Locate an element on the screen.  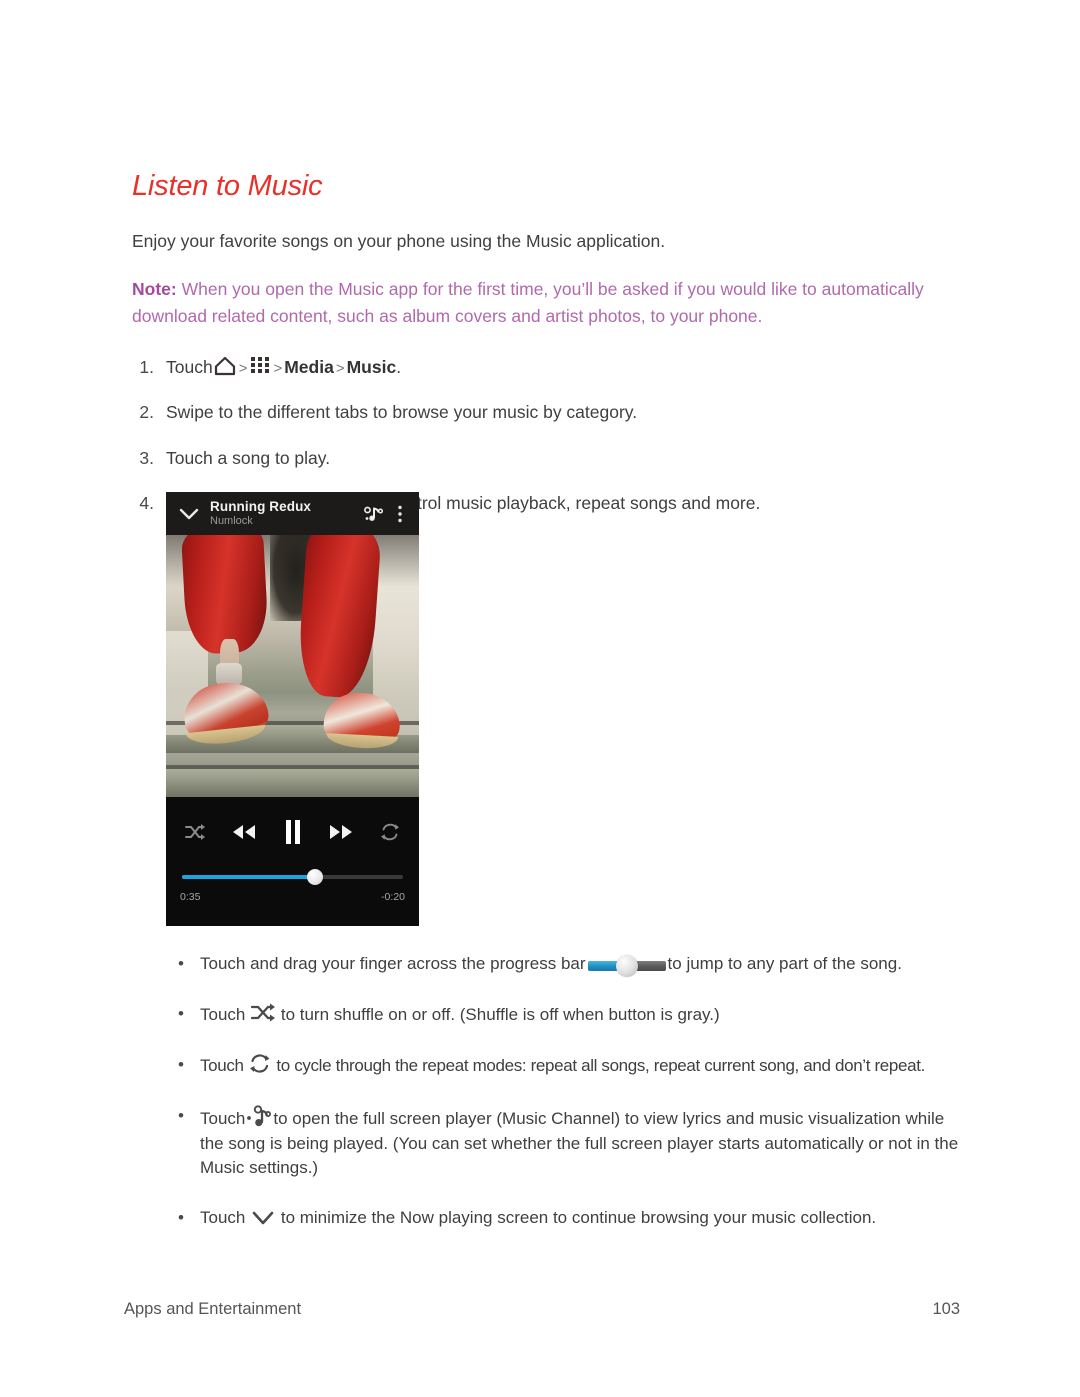
apps-grid-icon is located at coordinates (260, 366).